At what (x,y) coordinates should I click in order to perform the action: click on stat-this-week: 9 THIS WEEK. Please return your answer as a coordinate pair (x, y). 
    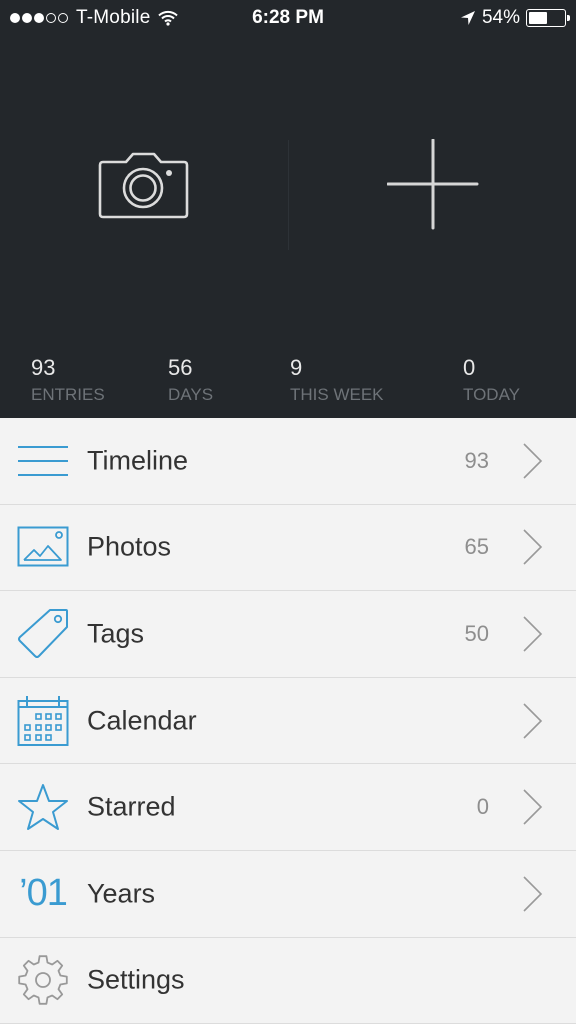
    Looking at the image, I should click on (337, 381).